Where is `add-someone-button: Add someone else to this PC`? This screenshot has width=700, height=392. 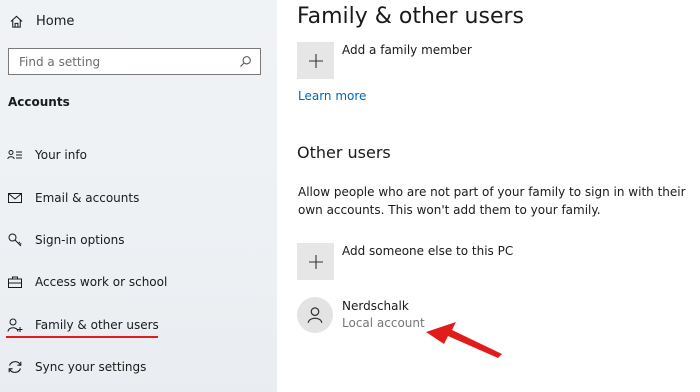 add-someone-button: Add someone else to this PC is located at coordinates (405, 261).